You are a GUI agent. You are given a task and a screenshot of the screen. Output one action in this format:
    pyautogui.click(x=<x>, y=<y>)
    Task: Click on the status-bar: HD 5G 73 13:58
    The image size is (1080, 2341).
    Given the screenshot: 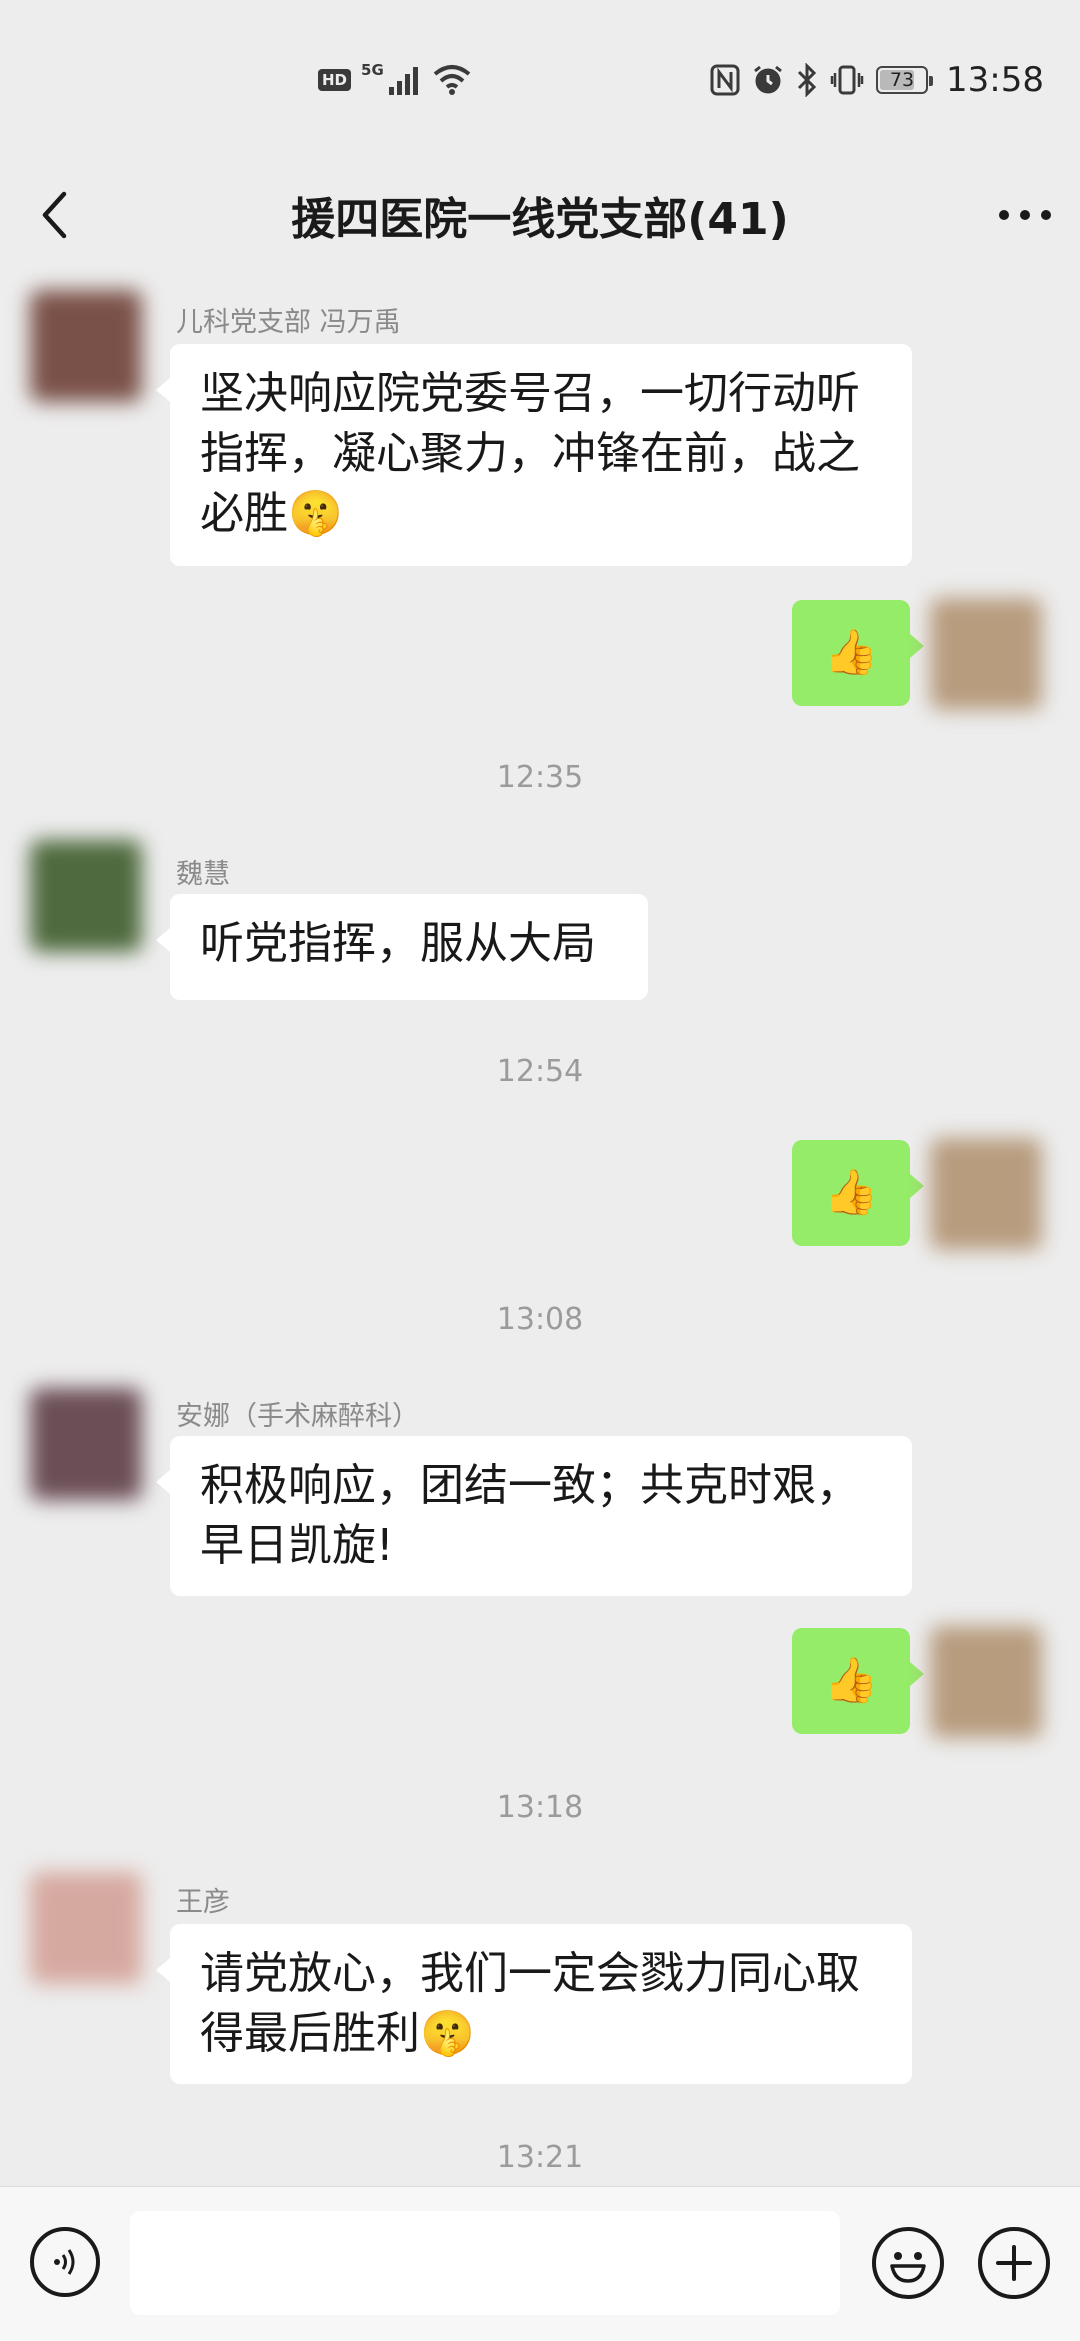 What is the action you would take?
    pyautogui.click(x=540, y=80)
    